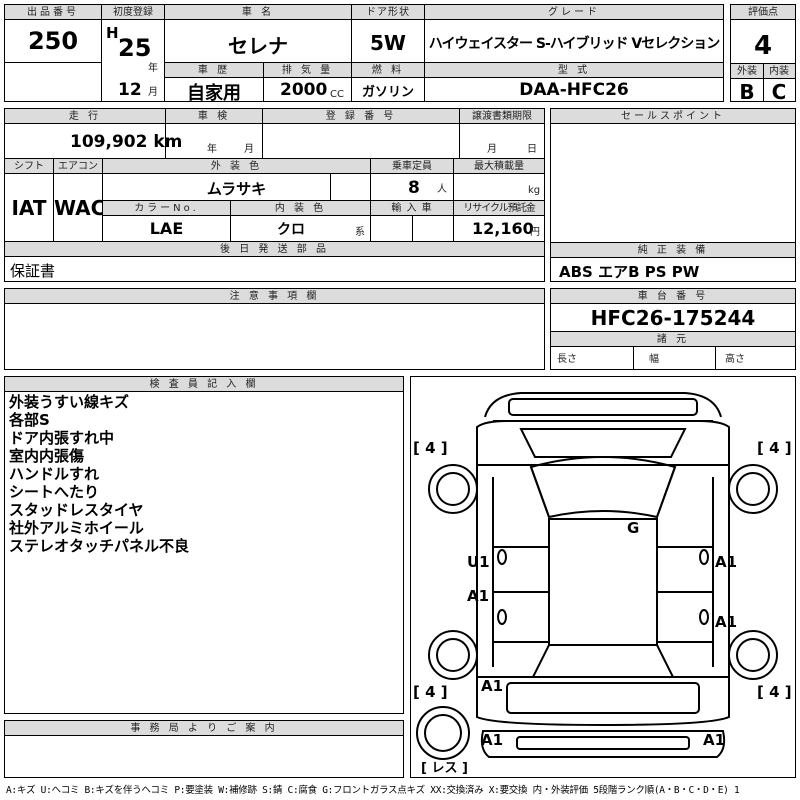 The width and height of the screenshot is (800, 800). I want to click on regno-label: 登 録 番 号, so click(361, 116).